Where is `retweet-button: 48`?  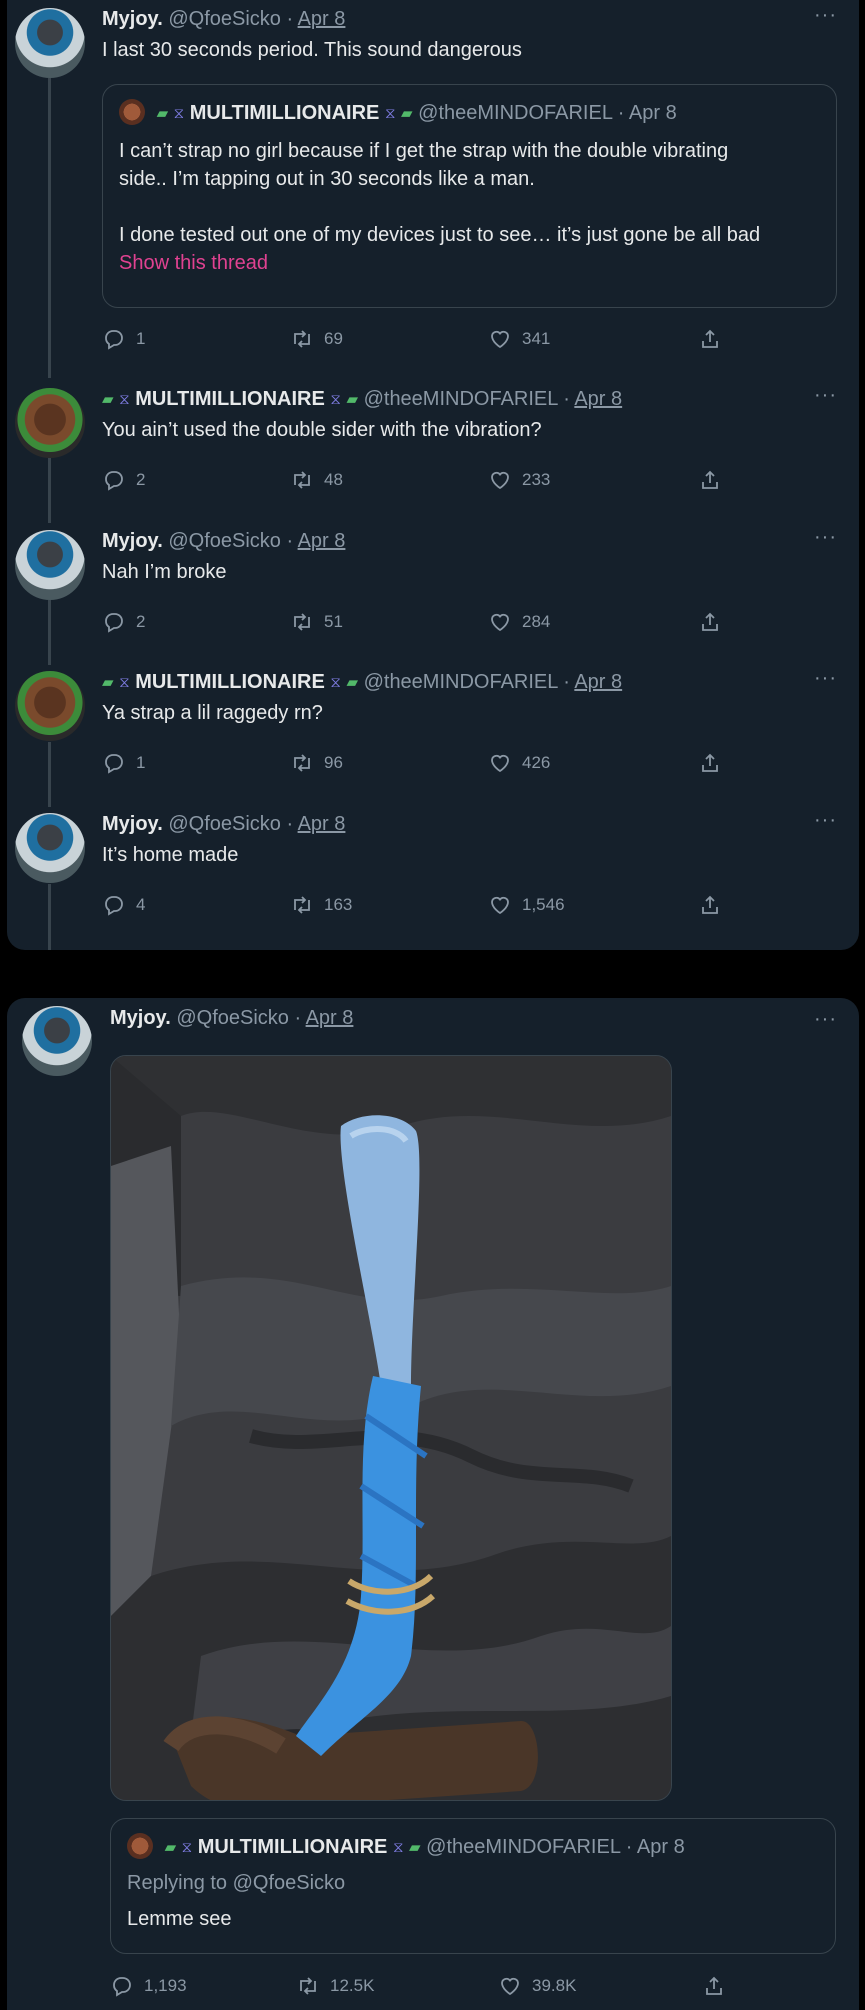 retweet-button: 48 is located at coordinates (316, 480).